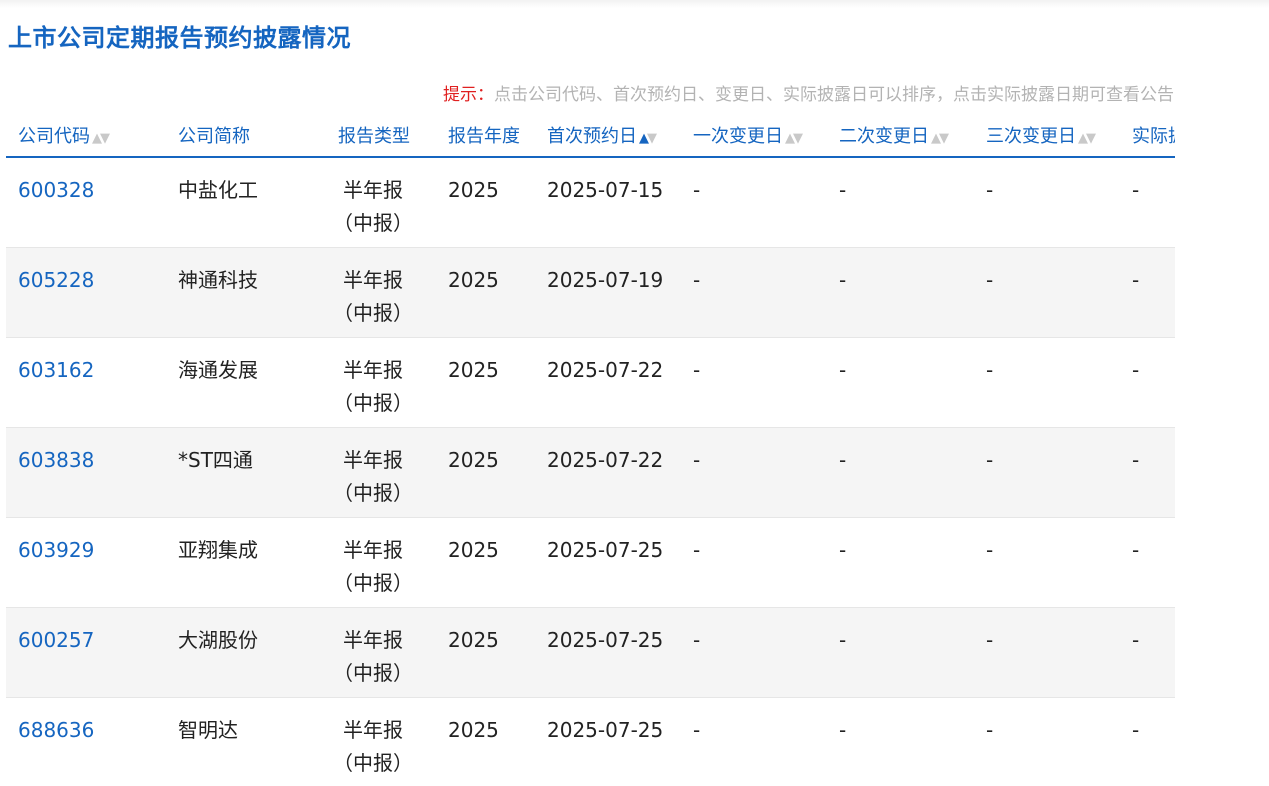 The height and width of the screenshot is (786, 1269). Describe the element at coordinates (56, 370) in the screenshot. I see `company-code-link: 603162` at that location.